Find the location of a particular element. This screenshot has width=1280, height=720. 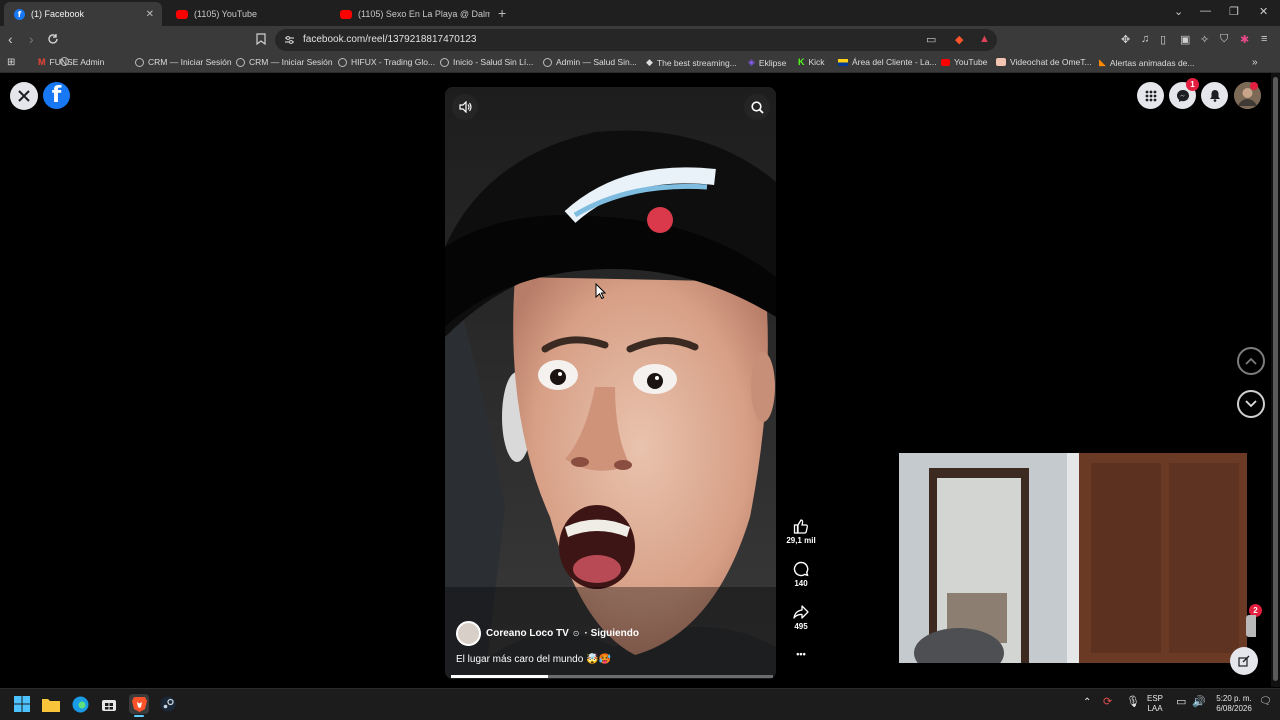

reel-progress-bar is located at coordinates (612, 676).